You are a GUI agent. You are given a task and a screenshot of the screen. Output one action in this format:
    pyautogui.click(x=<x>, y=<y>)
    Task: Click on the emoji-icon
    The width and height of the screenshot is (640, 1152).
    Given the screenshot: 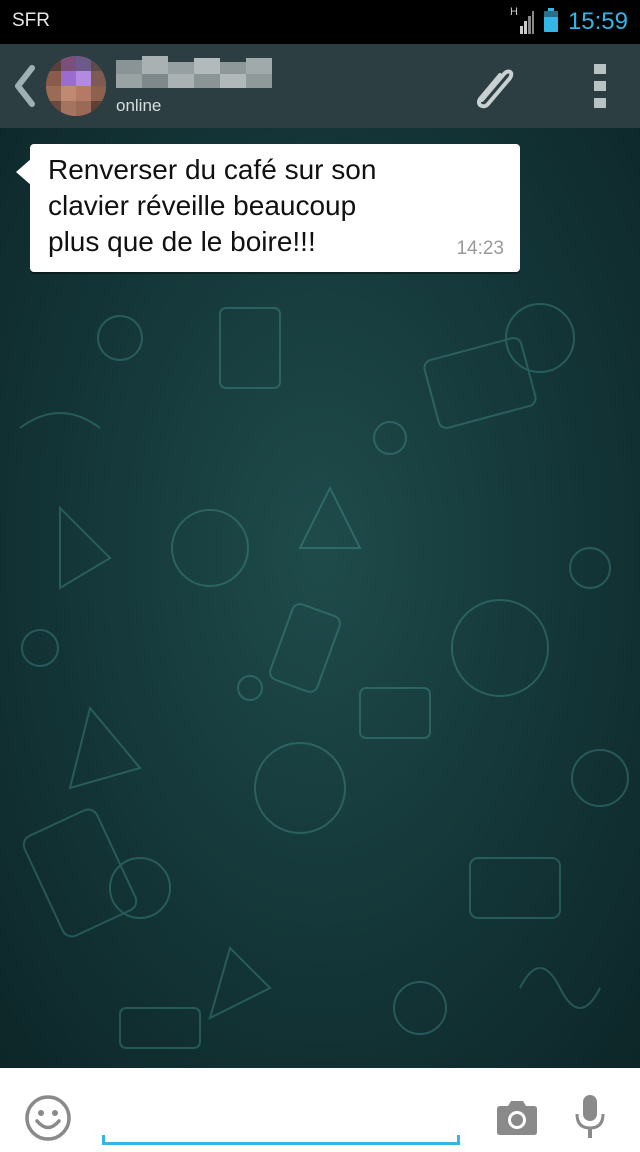 What is the action you would take?
    pyautogui.click(x=48, y=1118)
    